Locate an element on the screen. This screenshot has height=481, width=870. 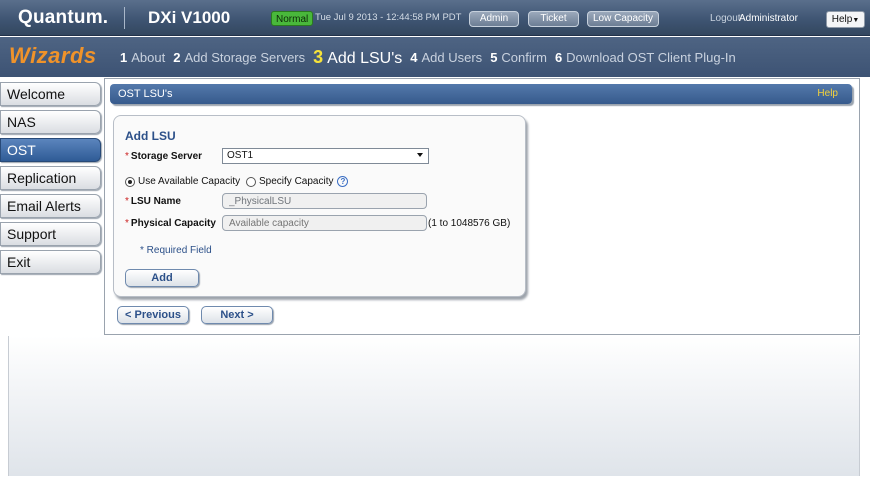
sidebar-item-ost: OST is located at coordinates (50, 150).